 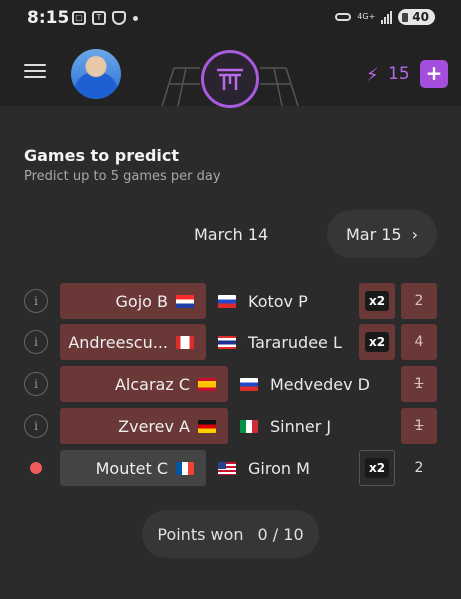 What do you see at coordinates (231, 234) in the screenshot?
I see `current-date-tab: March 14` at bounding box center [231, 234].